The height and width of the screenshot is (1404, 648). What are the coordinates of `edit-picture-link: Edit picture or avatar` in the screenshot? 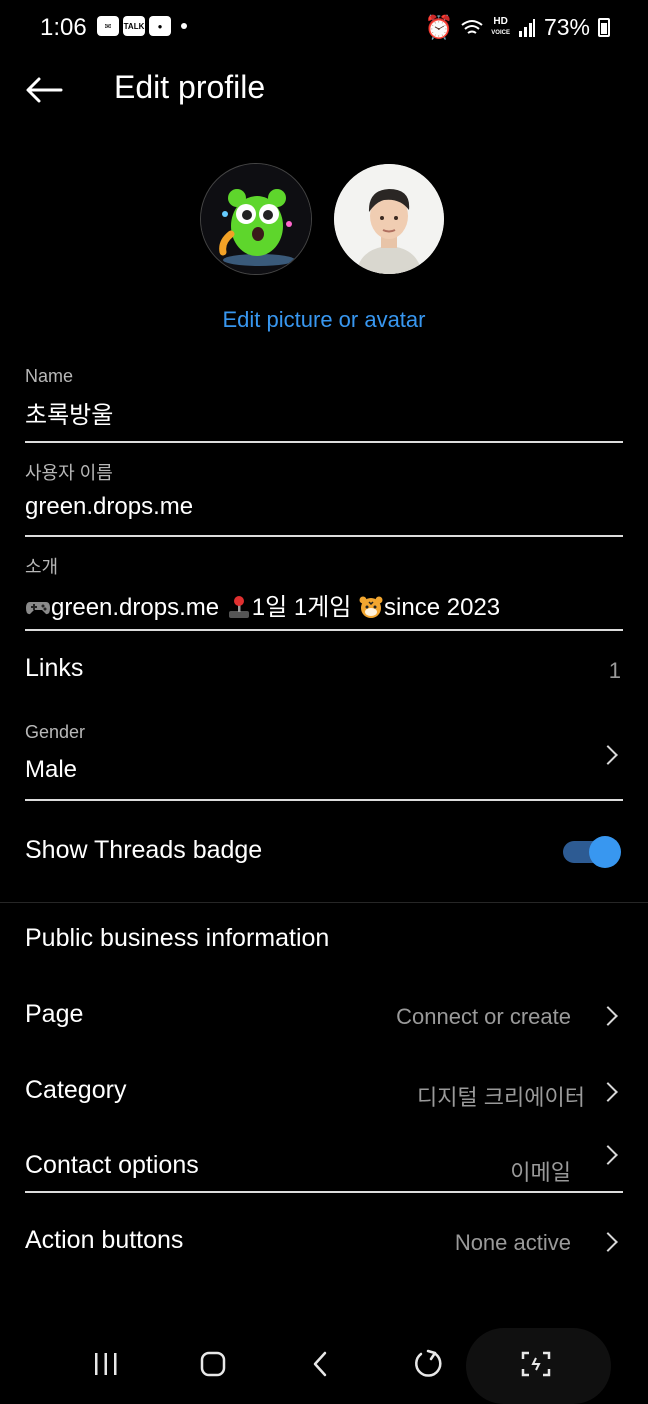 It's located at (324, 320).